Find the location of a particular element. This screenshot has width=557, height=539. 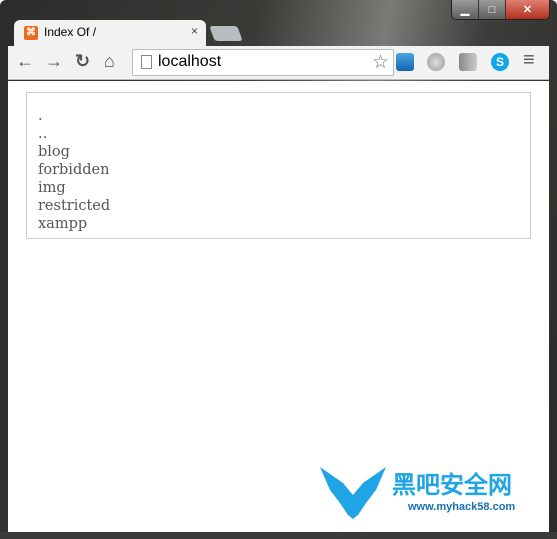

menu-icon: ≡ is located at coordinates (529, 60).